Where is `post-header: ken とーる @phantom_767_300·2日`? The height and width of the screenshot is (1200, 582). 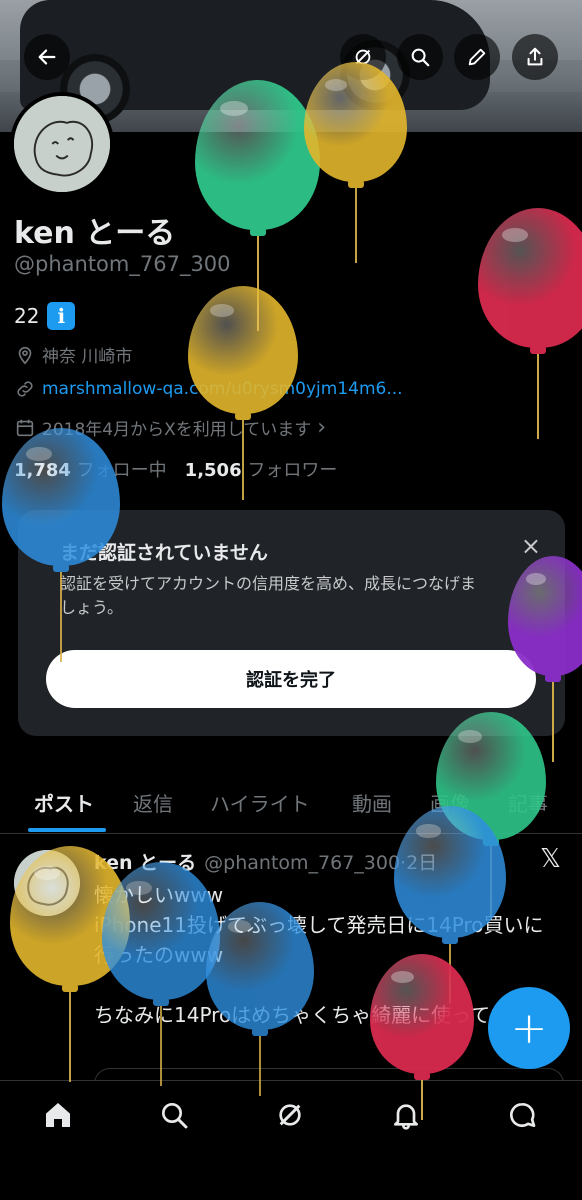 post-header: ken とーる @phantom_767_300·2日 is located at coordinates (265, 861).